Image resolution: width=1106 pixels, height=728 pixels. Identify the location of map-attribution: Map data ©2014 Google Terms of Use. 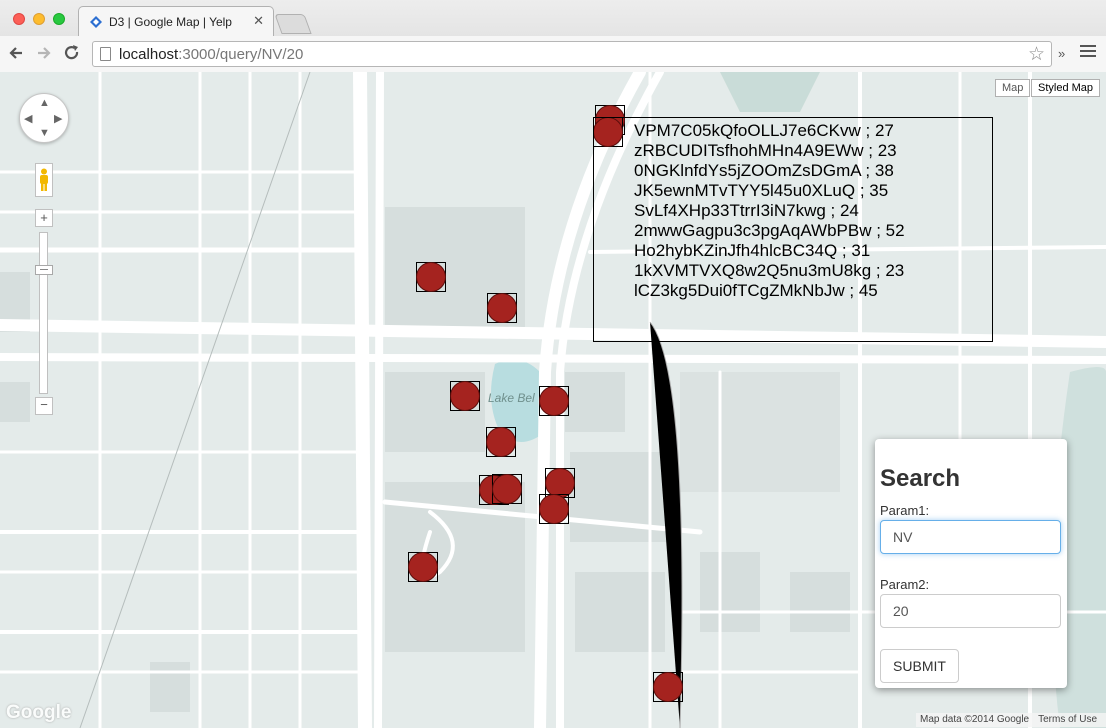
(1011, 720).